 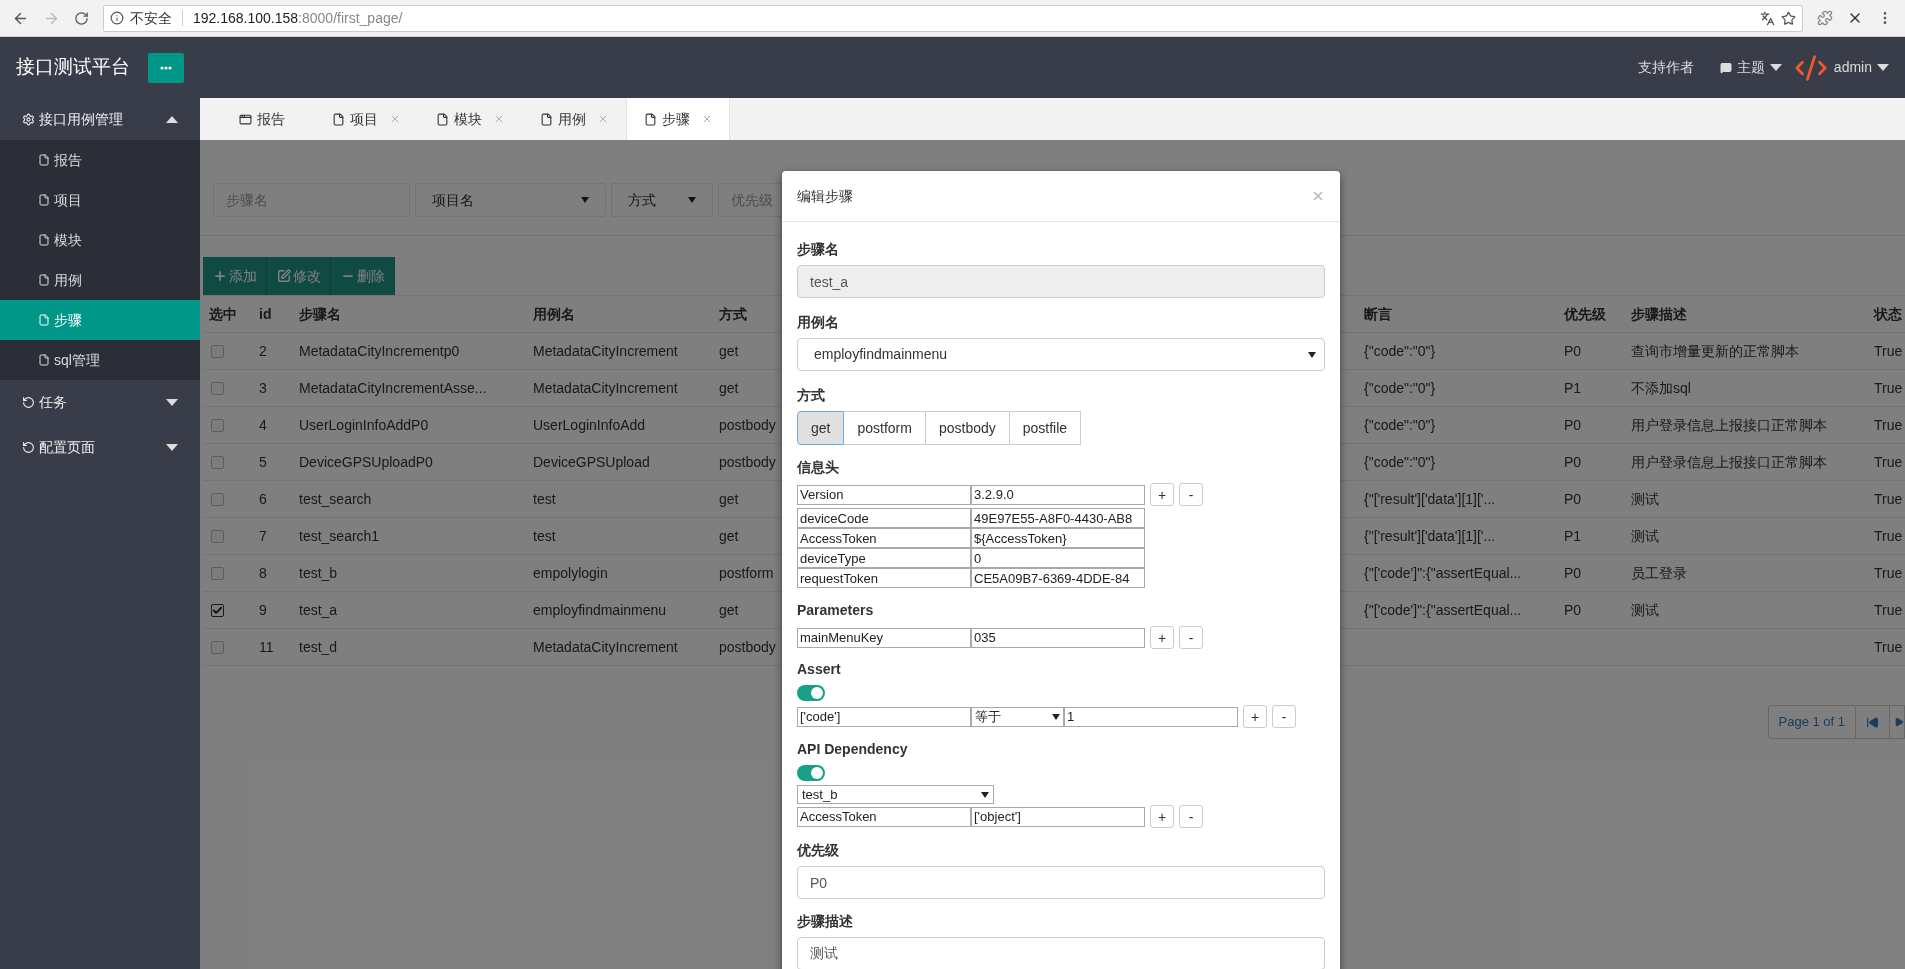 I want to click on table-cell-text: 查询市增量更新的正常脚本, so click(x=1715, y=351).